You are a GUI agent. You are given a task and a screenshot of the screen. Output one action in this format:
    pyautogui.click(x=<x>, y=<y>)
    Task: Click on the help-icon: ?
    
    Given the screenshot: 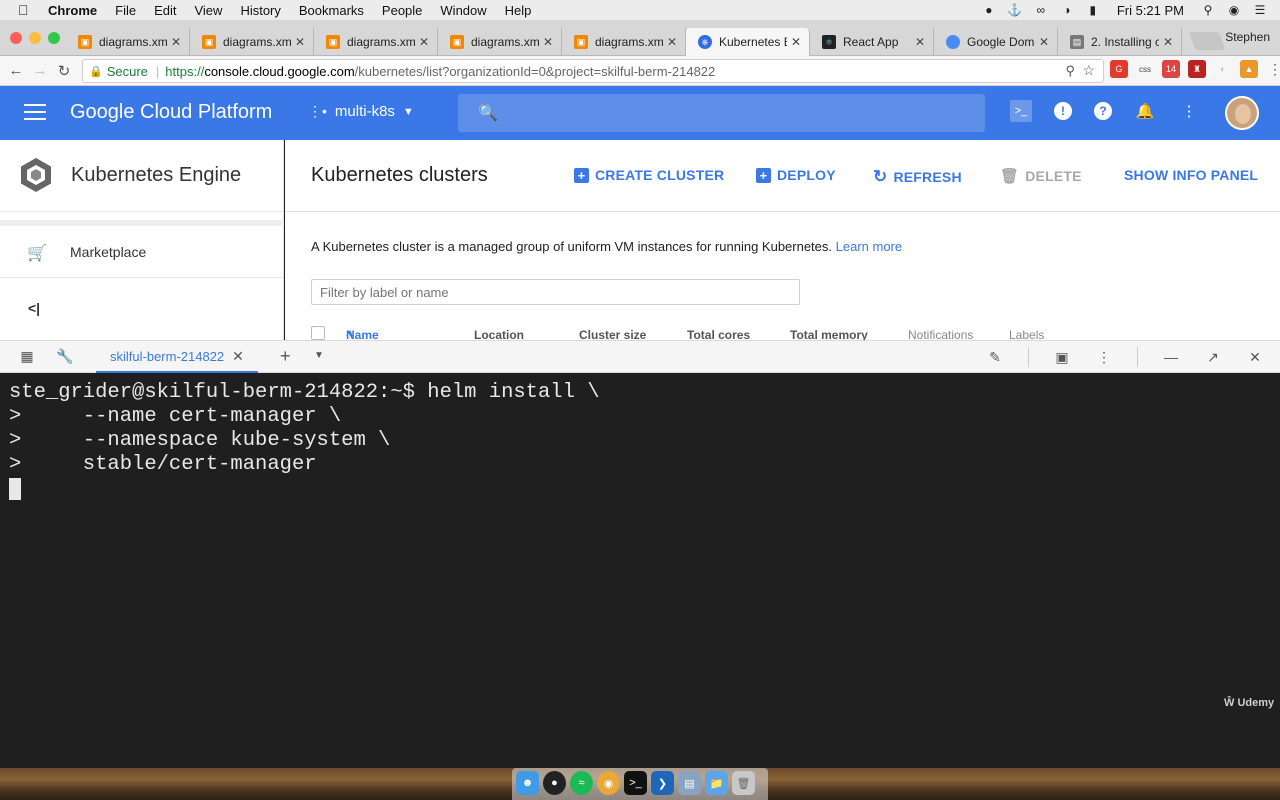 What is the action you would take?
    pyautogui.click(x=1103, y=111)
    